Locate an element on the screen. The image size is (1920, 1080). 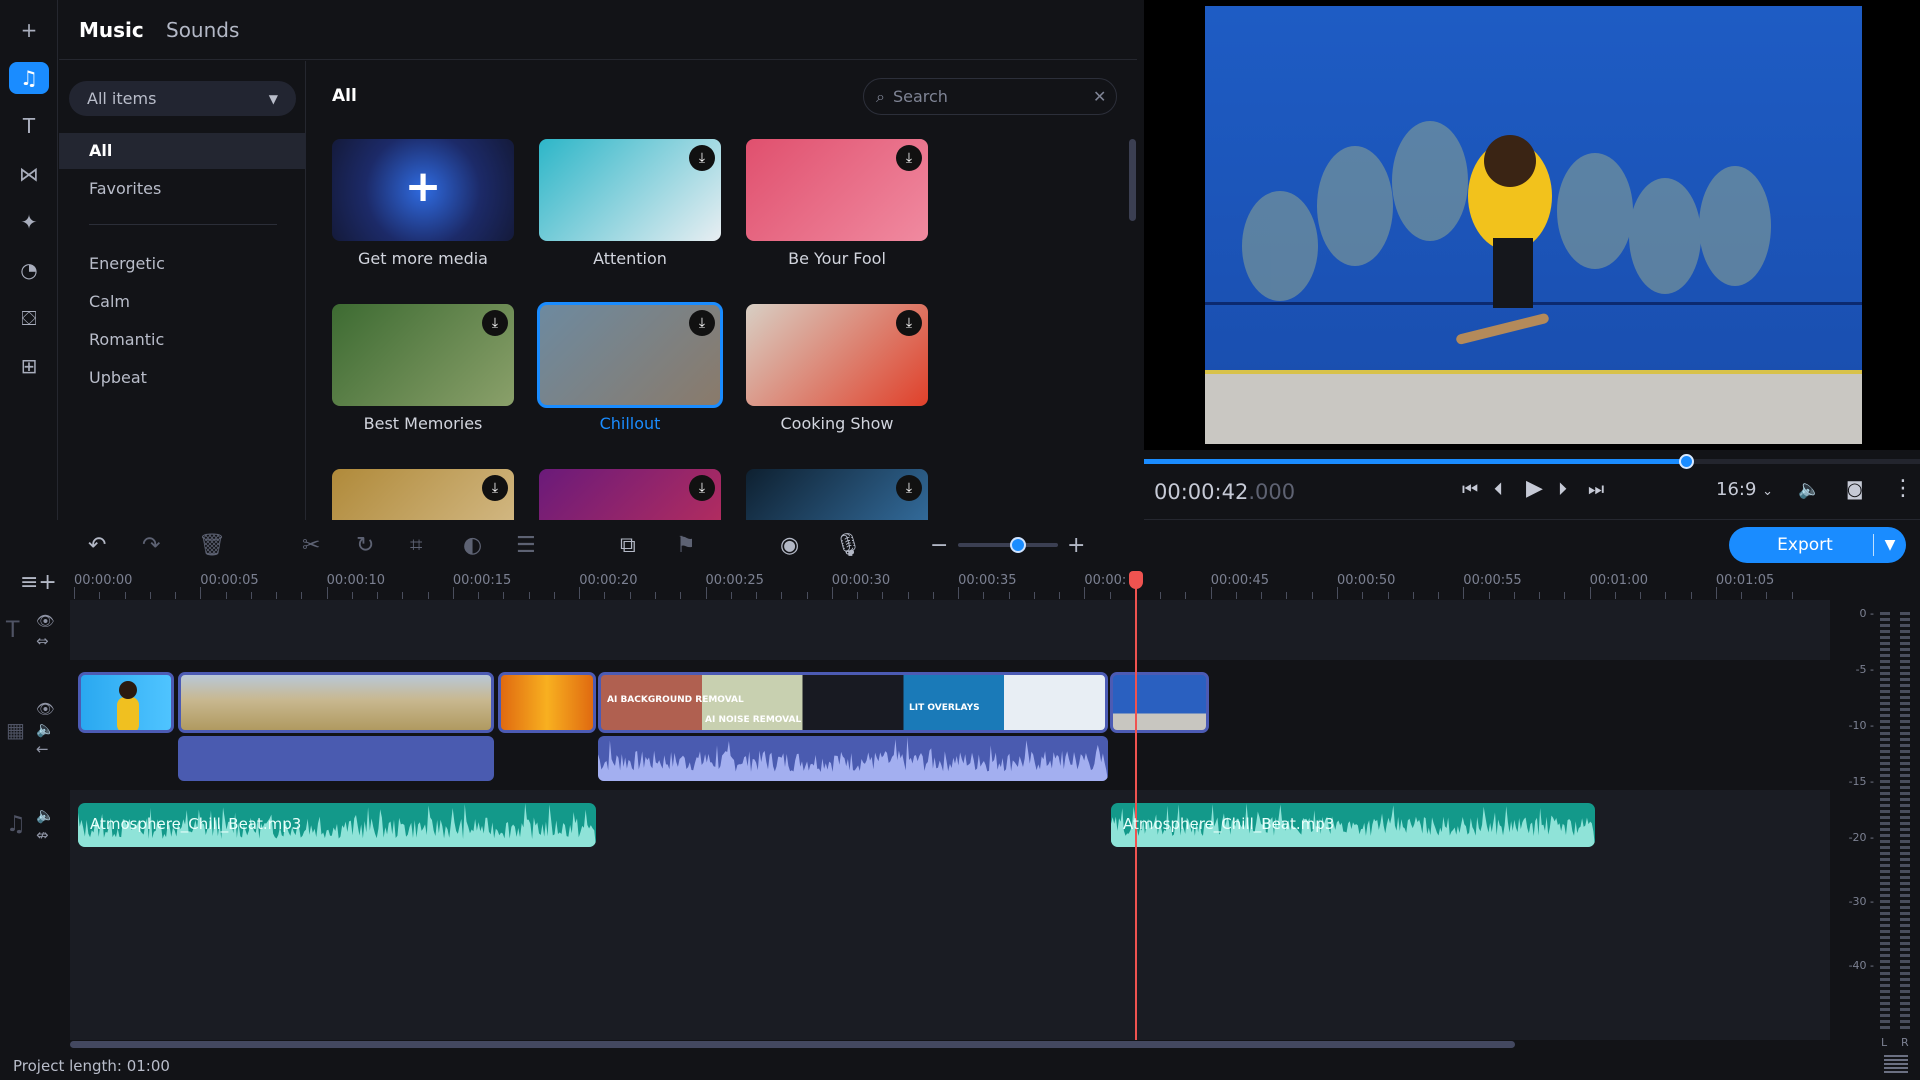
skip-to-end-icon: ⏭ is located at coordinates (1596, 489).